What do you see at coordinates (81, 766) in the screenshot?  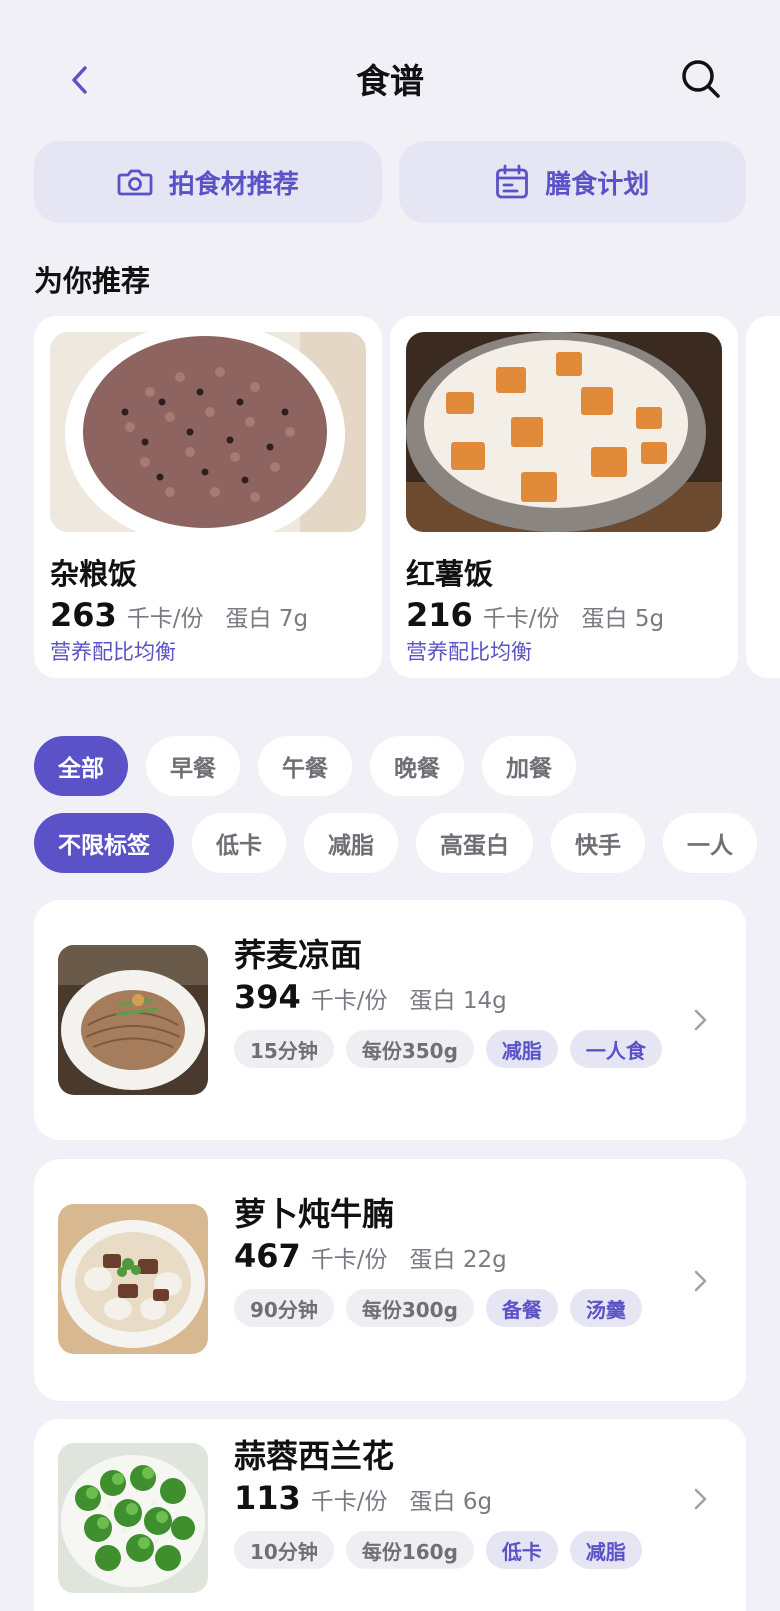 I see `meal-filter-all: 全部` at bounding box center [81, 766].